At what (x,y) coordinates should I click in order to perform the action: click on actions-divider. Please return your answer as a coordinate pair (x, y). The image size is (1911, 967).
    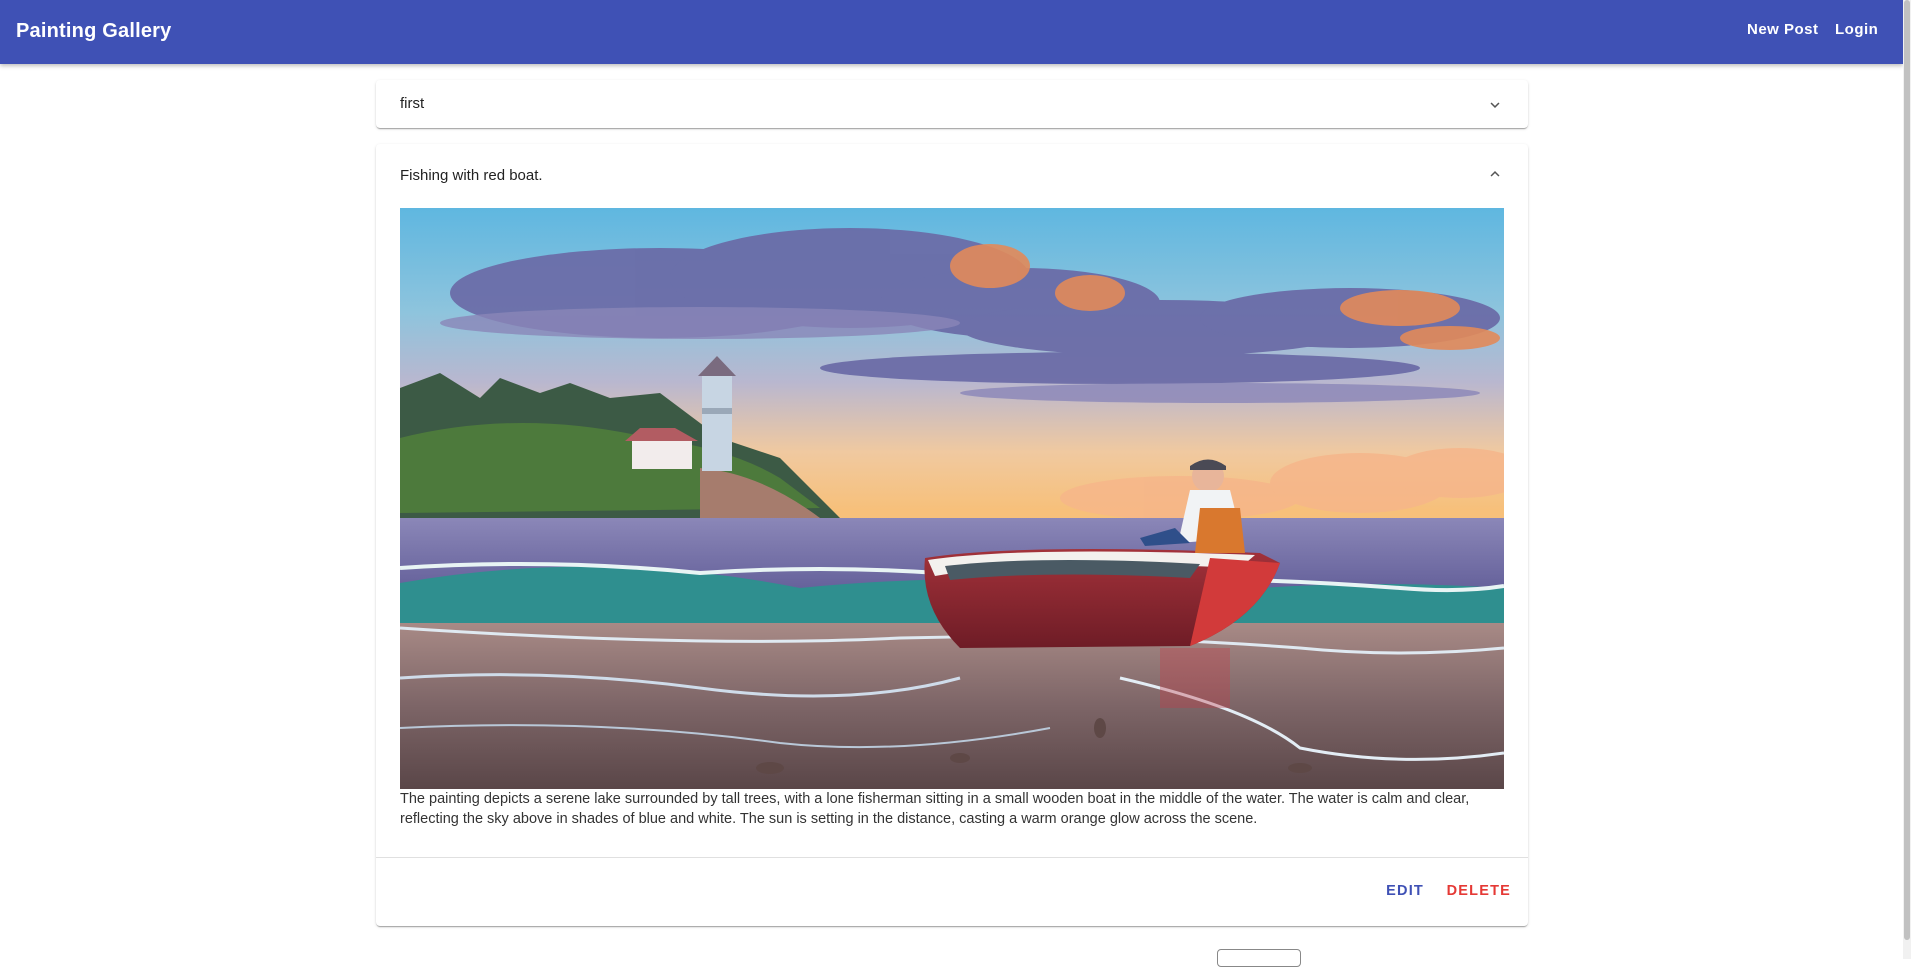
    Looking at the image, I should click on (952, 857).